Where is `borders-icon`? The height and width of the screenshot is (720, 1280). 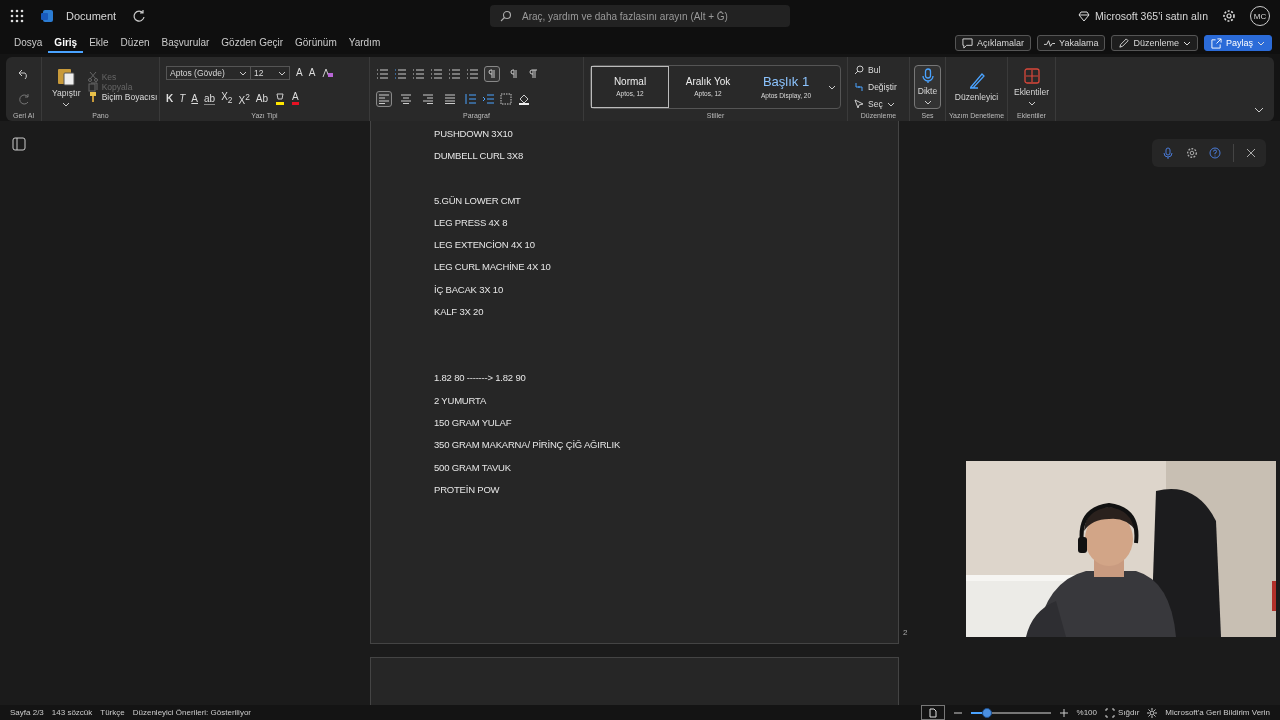
borders-icon is located at coordinates (506, 99).